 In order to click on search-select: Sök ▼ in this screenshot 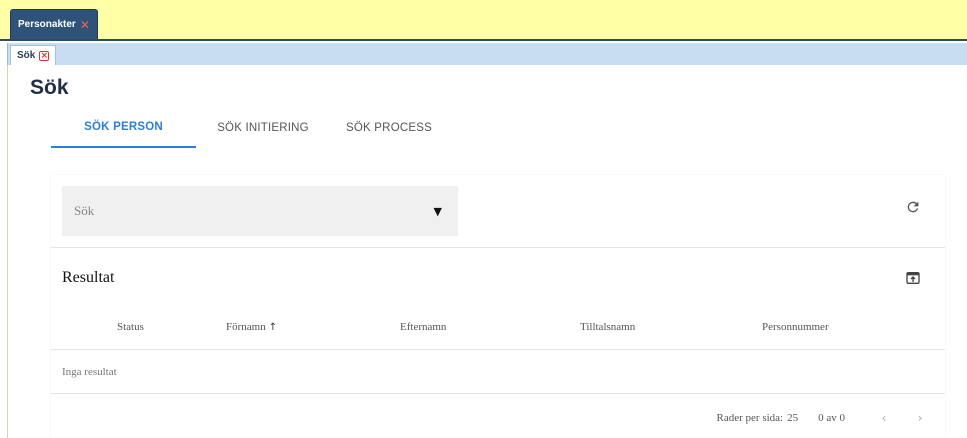, I will do `click(260, 211)`.